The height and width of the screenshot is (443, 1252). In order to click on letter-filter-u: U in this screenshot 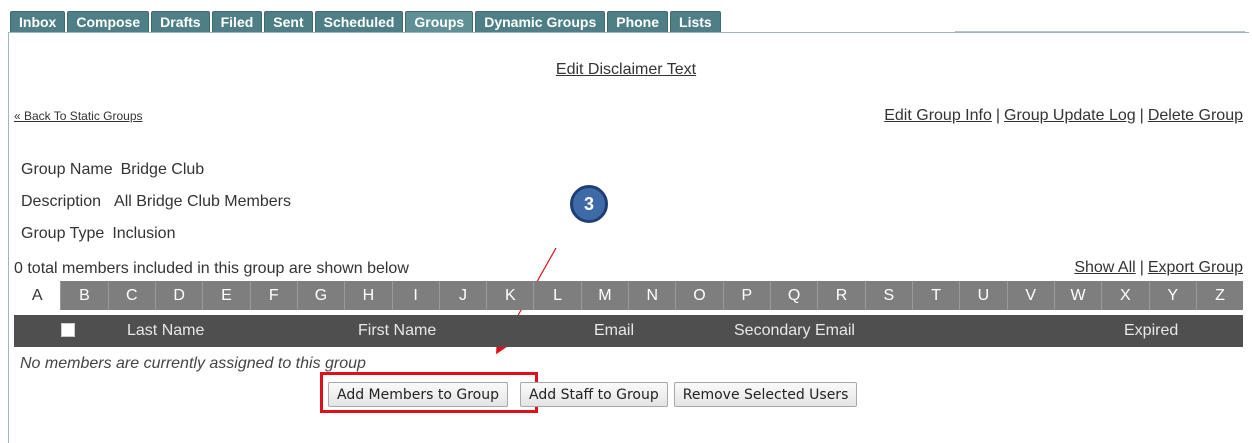, I will do `click(984, 295)`.